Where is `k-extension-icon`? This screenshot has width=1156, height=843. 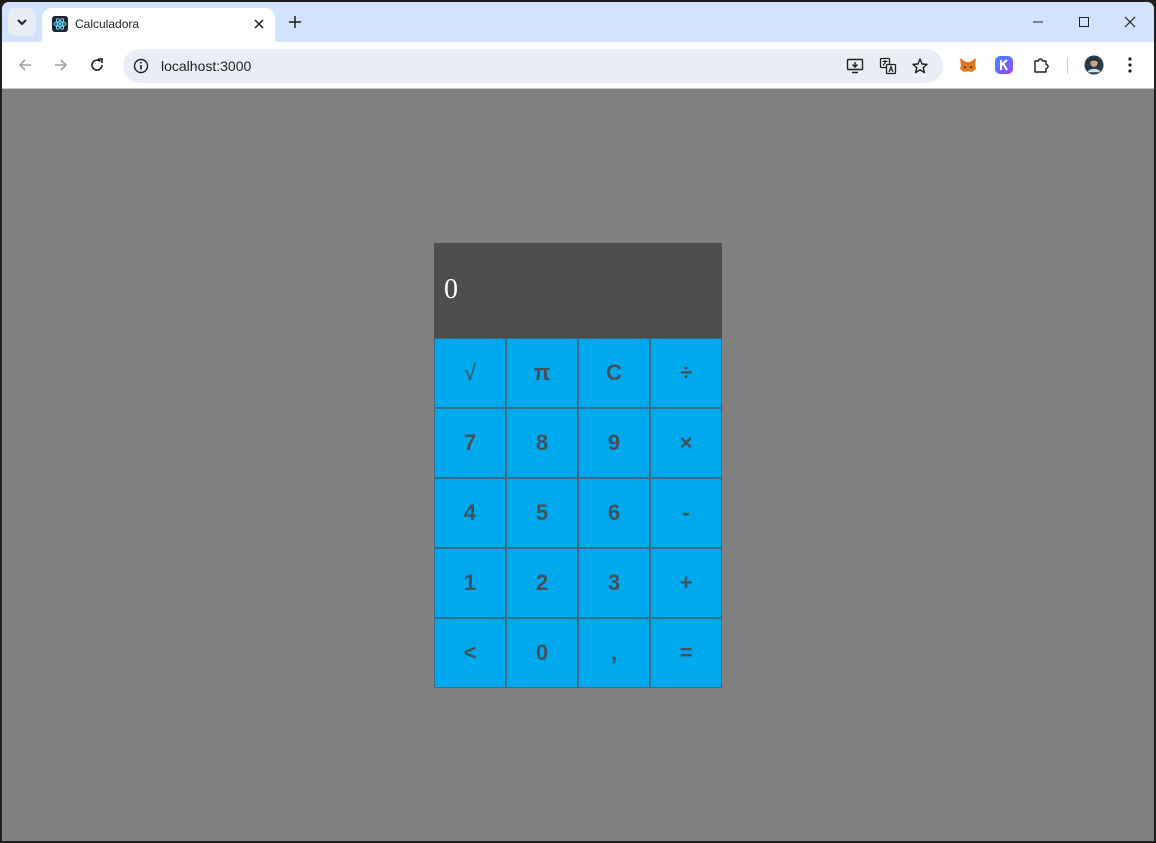
k-extension-icon is located at coordinates (1004, 65).